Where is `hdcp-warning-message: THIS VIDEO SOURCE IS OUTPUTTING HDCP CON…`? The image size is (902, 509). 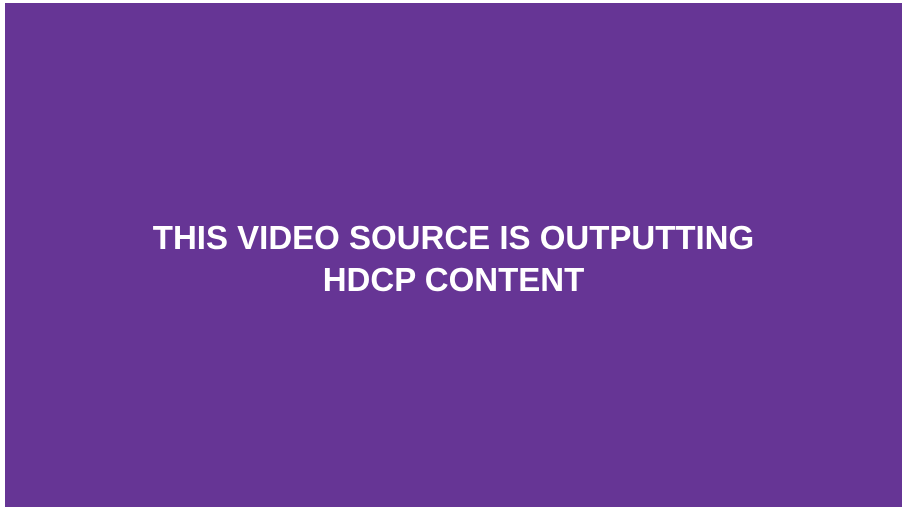 hdcp-warning-message: THIS VIDEO SOURCE IS OUTPUTTING HDCP CON… is located at coordinates (453, 259).